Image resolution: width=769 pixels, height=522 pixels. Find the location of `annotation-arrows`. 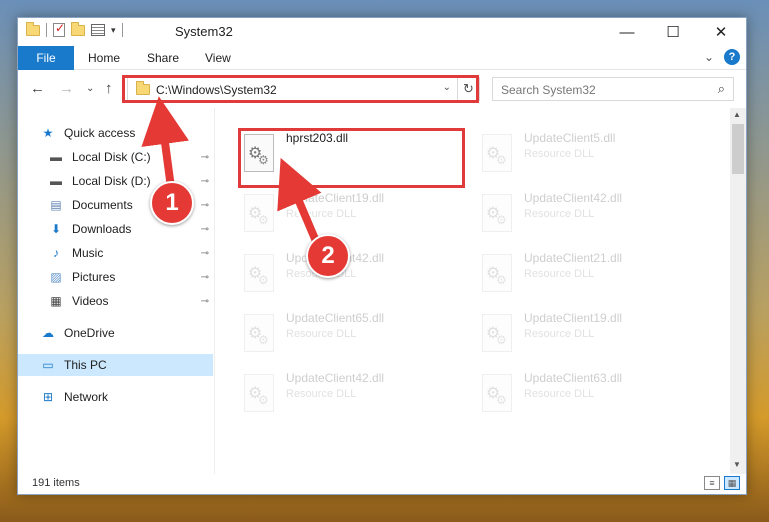

annotation-arrows is located at coordinates (232, 172).